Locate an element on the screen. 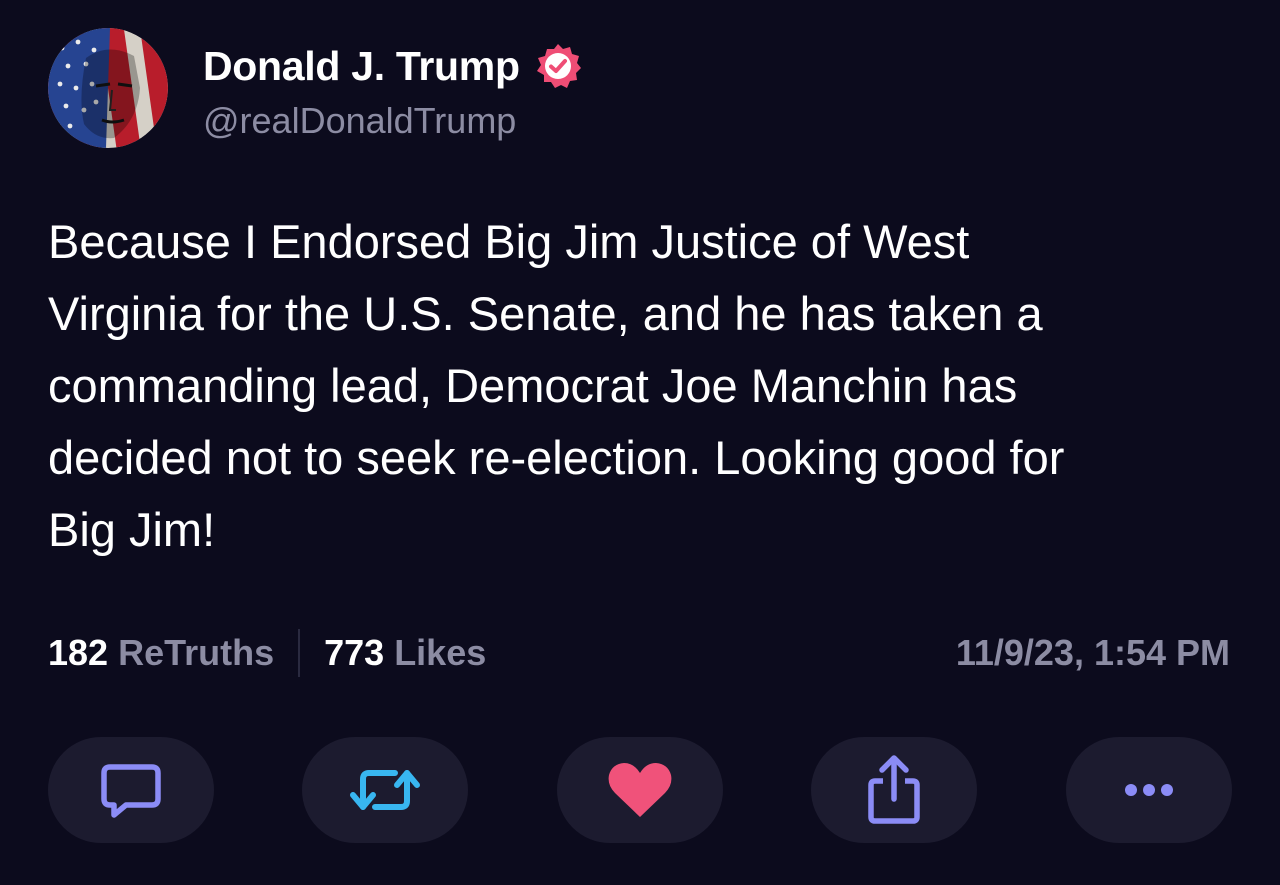 This screenshot has height=885, width=1280. more-dots-icon is located at coordinates (1149, 790).